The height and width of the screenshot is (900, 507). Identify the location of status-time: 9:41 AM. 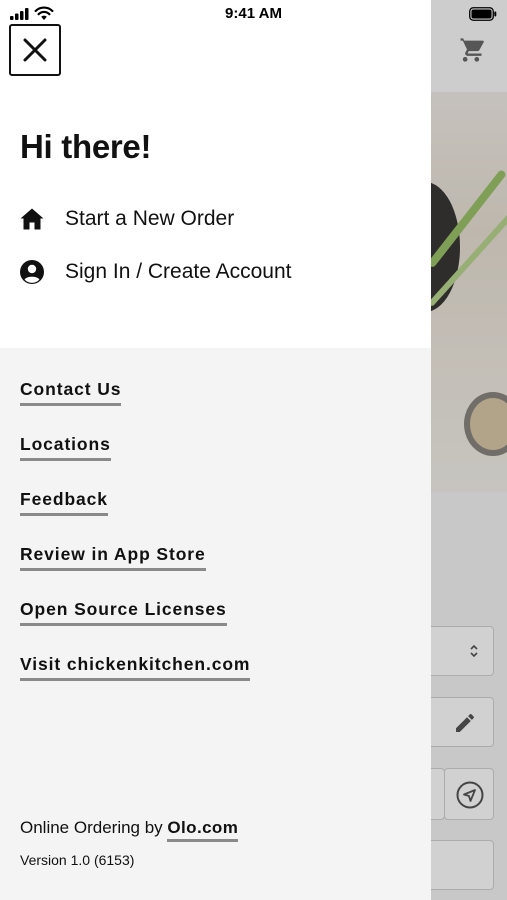
(253, 13).